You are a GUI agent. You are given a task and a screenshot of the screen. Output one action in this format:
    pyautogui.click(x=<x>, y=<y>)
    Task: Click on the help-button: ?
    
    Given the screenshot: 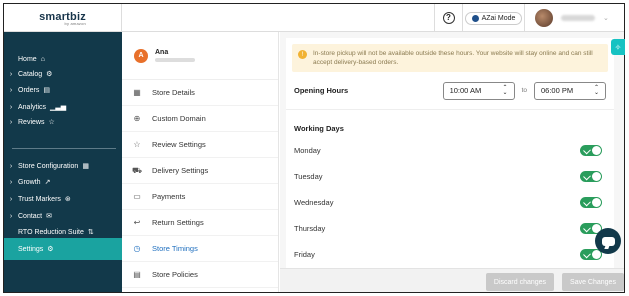 What is the action you would take?
    pyautogui.click(x=448, y=18)
    